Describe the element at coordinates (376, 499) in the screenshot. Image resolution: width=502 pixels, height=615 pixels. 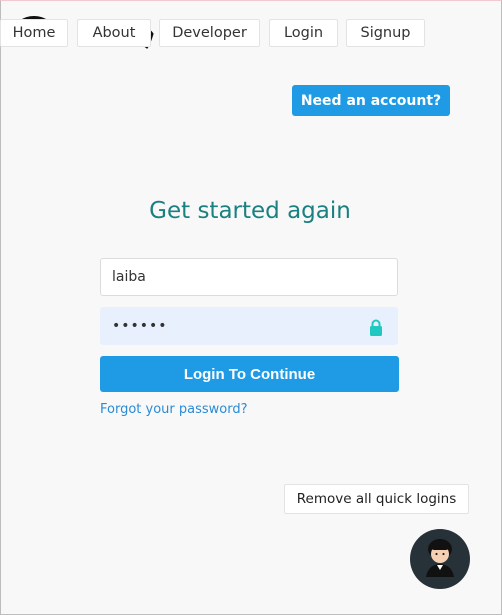
I see `remove-quick-logins-button: Remove all quick logins` at that location.